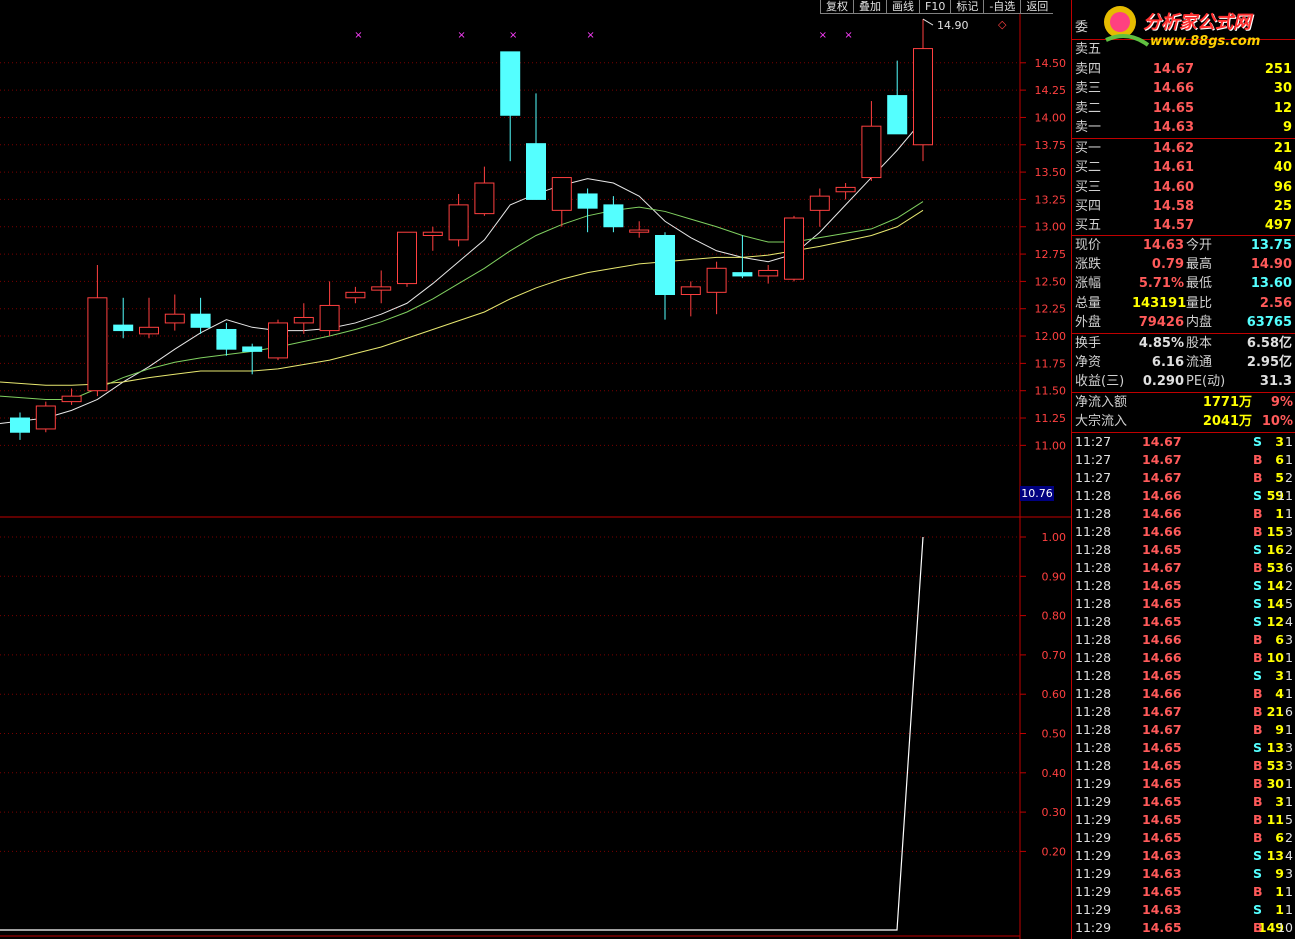 Image resolution: width=1295 pixels, height=939 pixels. Describe the element at coordinates (1183, 658) in the screenshot. I see `tick-row: 11:28 14.66 10 B 1` at that location.